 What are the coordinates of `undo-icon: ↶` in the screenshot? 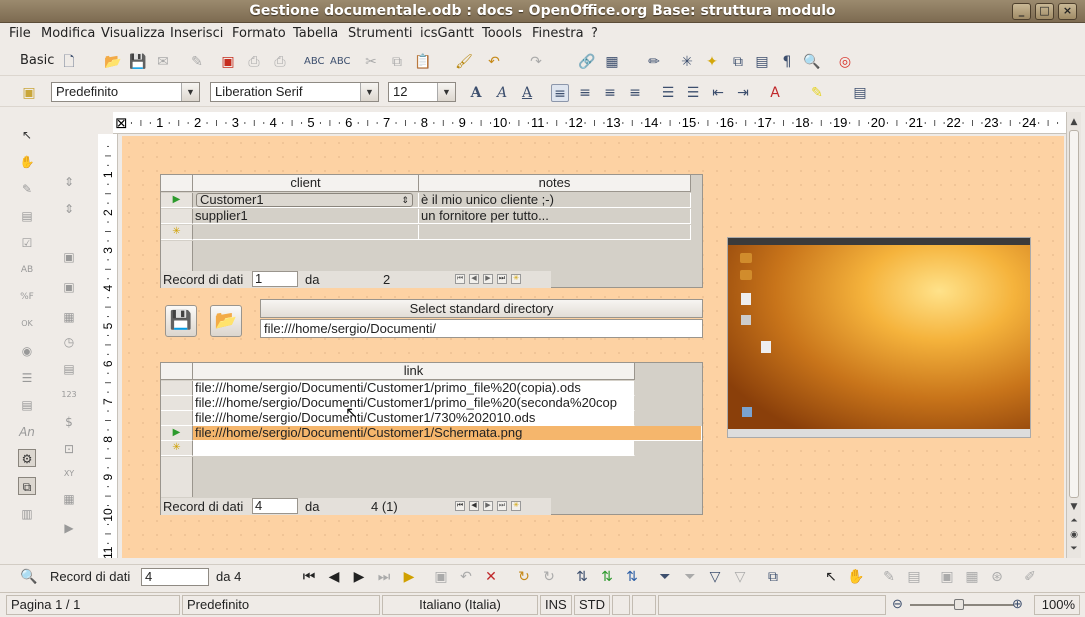 It's located at (494, 62).